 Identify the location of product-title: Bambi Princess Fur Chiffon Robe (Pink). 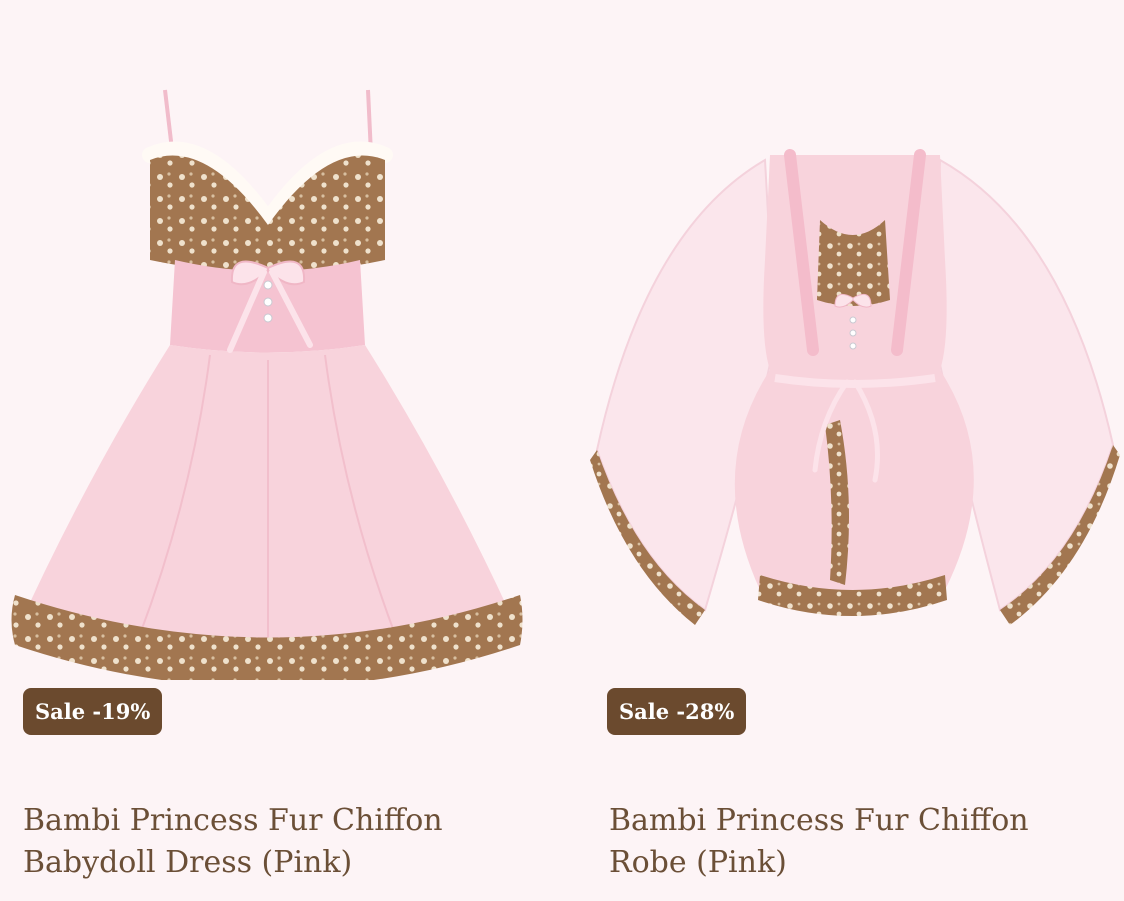
(859, 842).